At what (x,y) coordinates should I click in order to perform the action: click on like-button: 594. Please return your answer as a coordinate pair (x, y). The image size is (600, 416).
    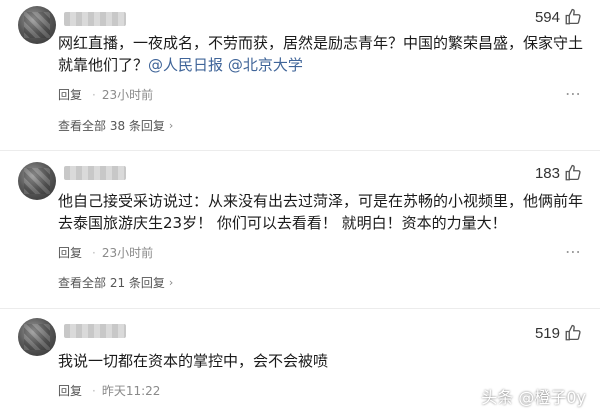
    Looking at the image, I should click on (558, 17).